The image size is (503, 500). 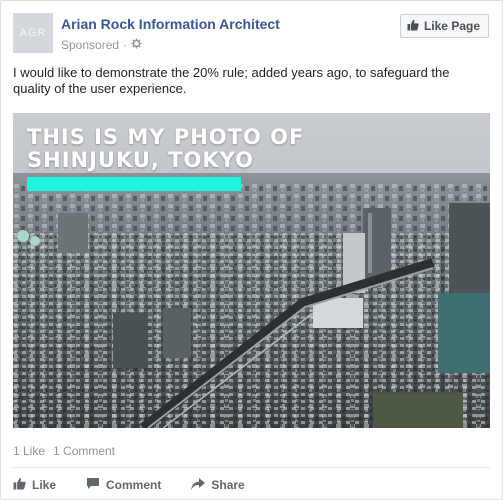 I want to click on photo-overlay-title: THIS IS MY PHOTO OF SHINJUKU, TOKYO, so click(x=165, y=149).